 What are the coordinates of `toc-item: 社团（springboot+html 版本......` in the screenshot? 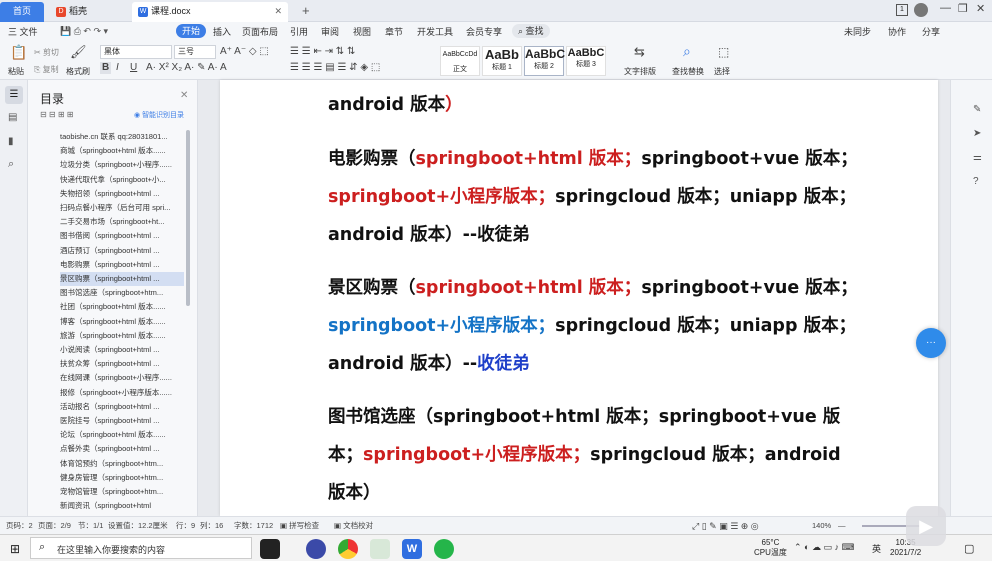 It's located at (122, 307).